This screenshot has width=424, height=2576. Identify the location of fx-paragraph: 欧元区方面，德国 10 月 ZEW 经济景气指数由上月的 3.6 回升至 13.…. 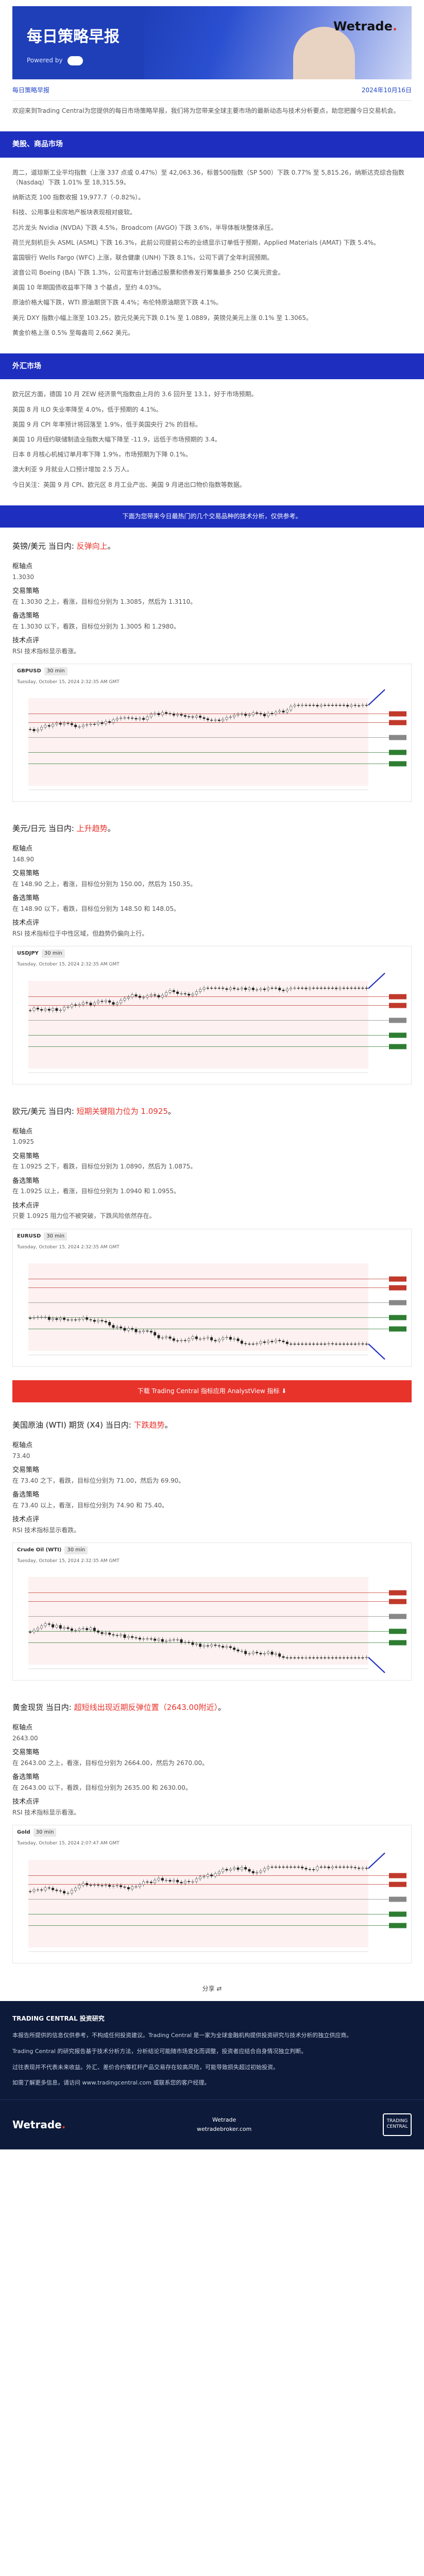
(135, 395).